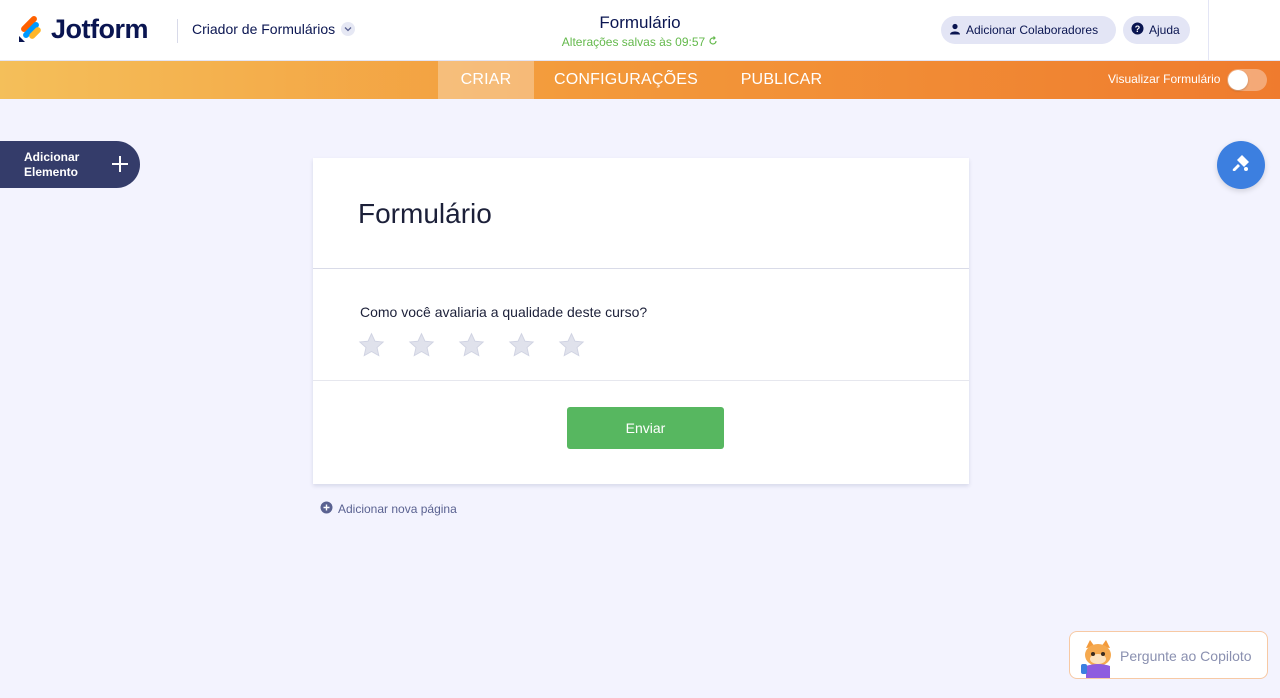 The image size is (1280, 698). What do you see at coordinates (640, 23) in the screenshot?
I see `header-form-title: Formulário` at bounding box center [640, 23].